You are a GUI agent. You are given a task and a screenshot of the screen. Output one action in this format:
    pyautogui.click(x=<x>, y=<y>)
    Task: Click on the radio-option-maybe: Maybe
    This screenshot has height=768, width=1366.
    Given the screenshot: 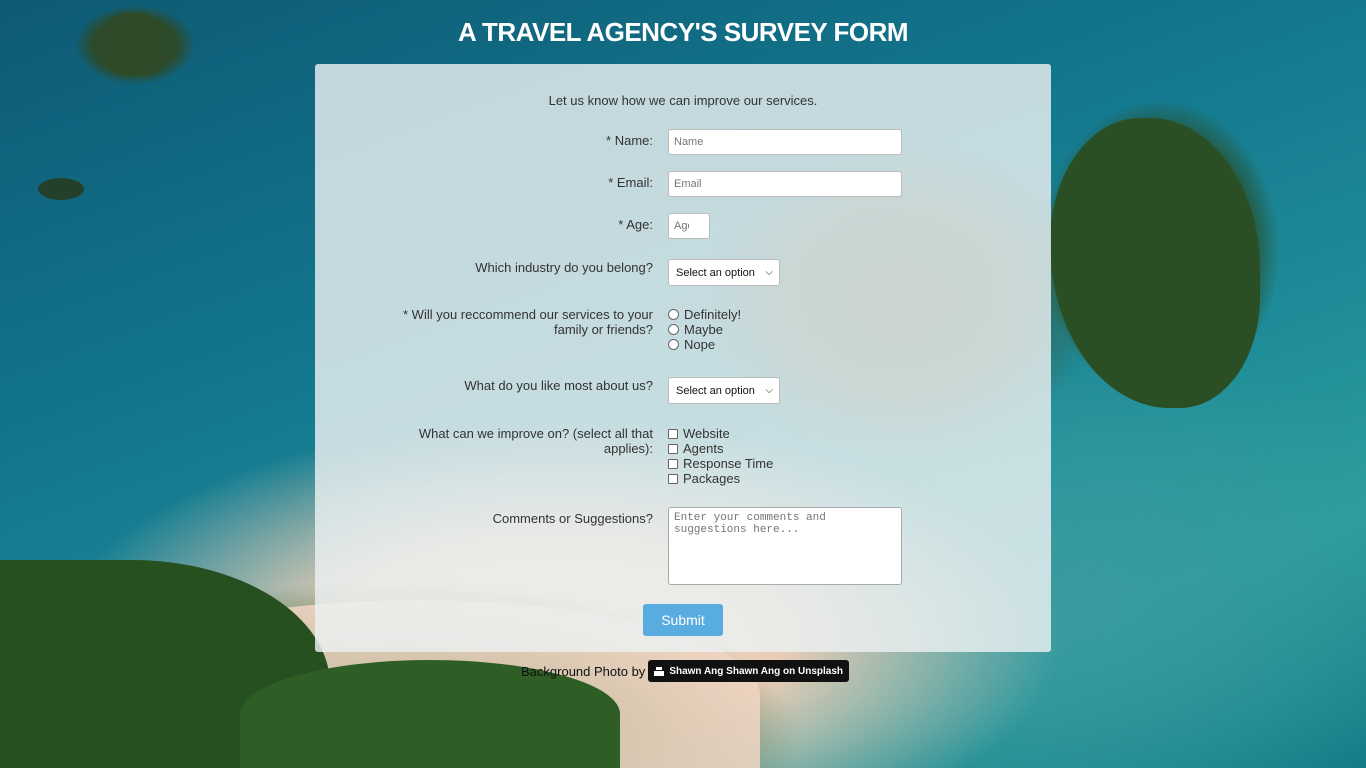 What is the action you would take?
    pyautogui.click(x=704, y=329)
    